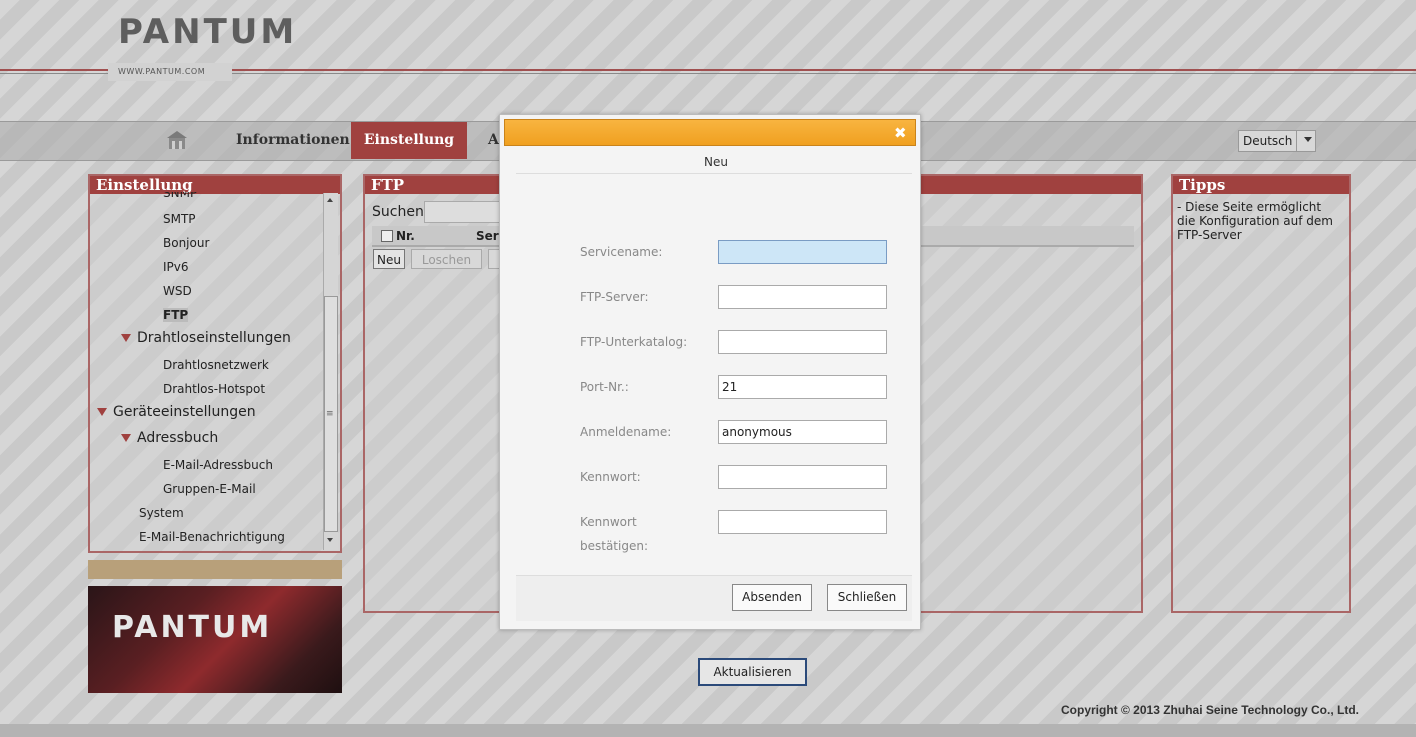 Image resolution: width=1416 pixels, height=737 pixels. I want to click on pantum-logo: PANTUM, so click(208, 32).